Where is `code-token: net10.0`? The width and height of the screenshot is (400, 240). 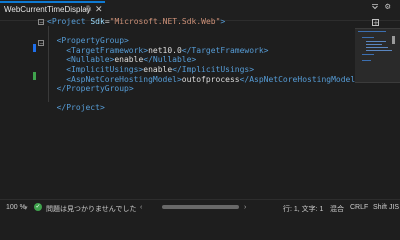
code-token: net10.0 is located at coordinates (165, 50).